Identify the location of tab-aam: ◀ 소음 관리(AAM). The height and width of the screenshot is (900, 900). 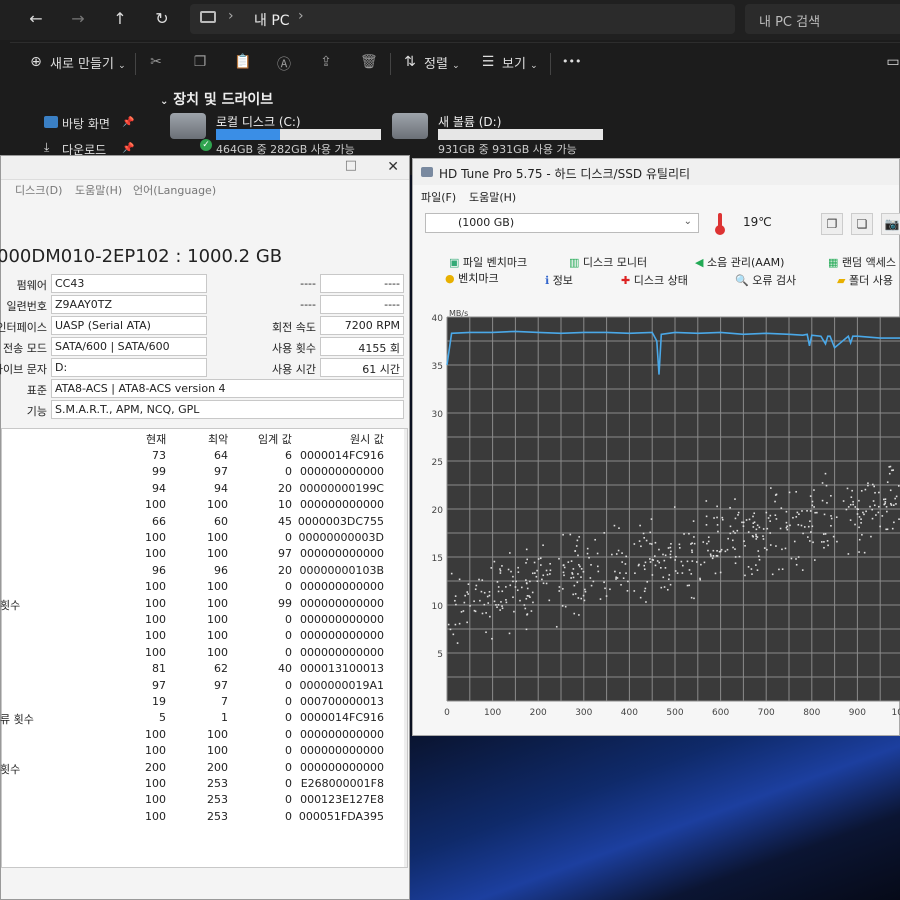
(739, 262).